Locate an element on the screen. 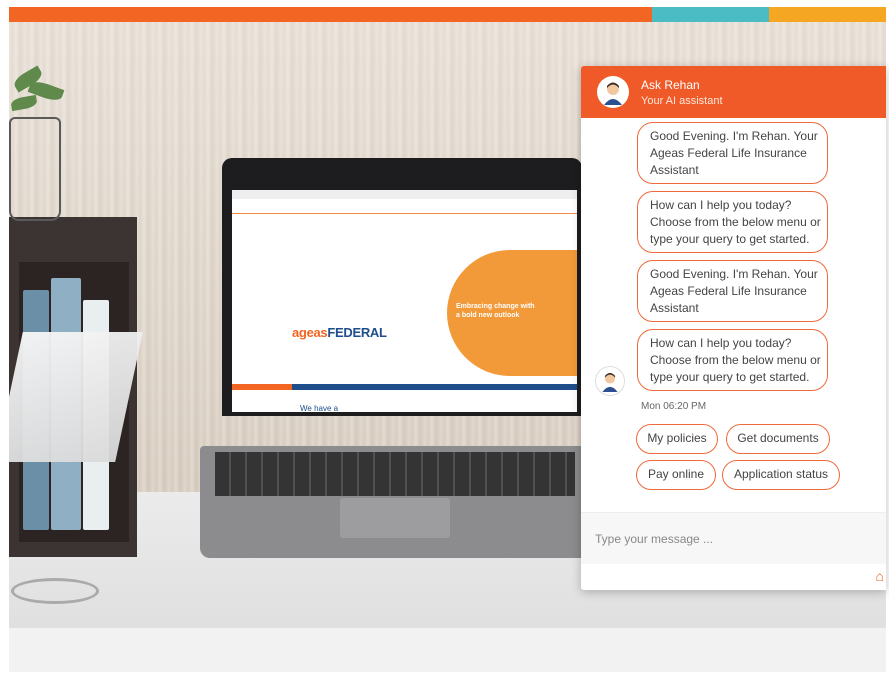 The image size is (889, 675). plant-pot is located at coordinates (35, 169).